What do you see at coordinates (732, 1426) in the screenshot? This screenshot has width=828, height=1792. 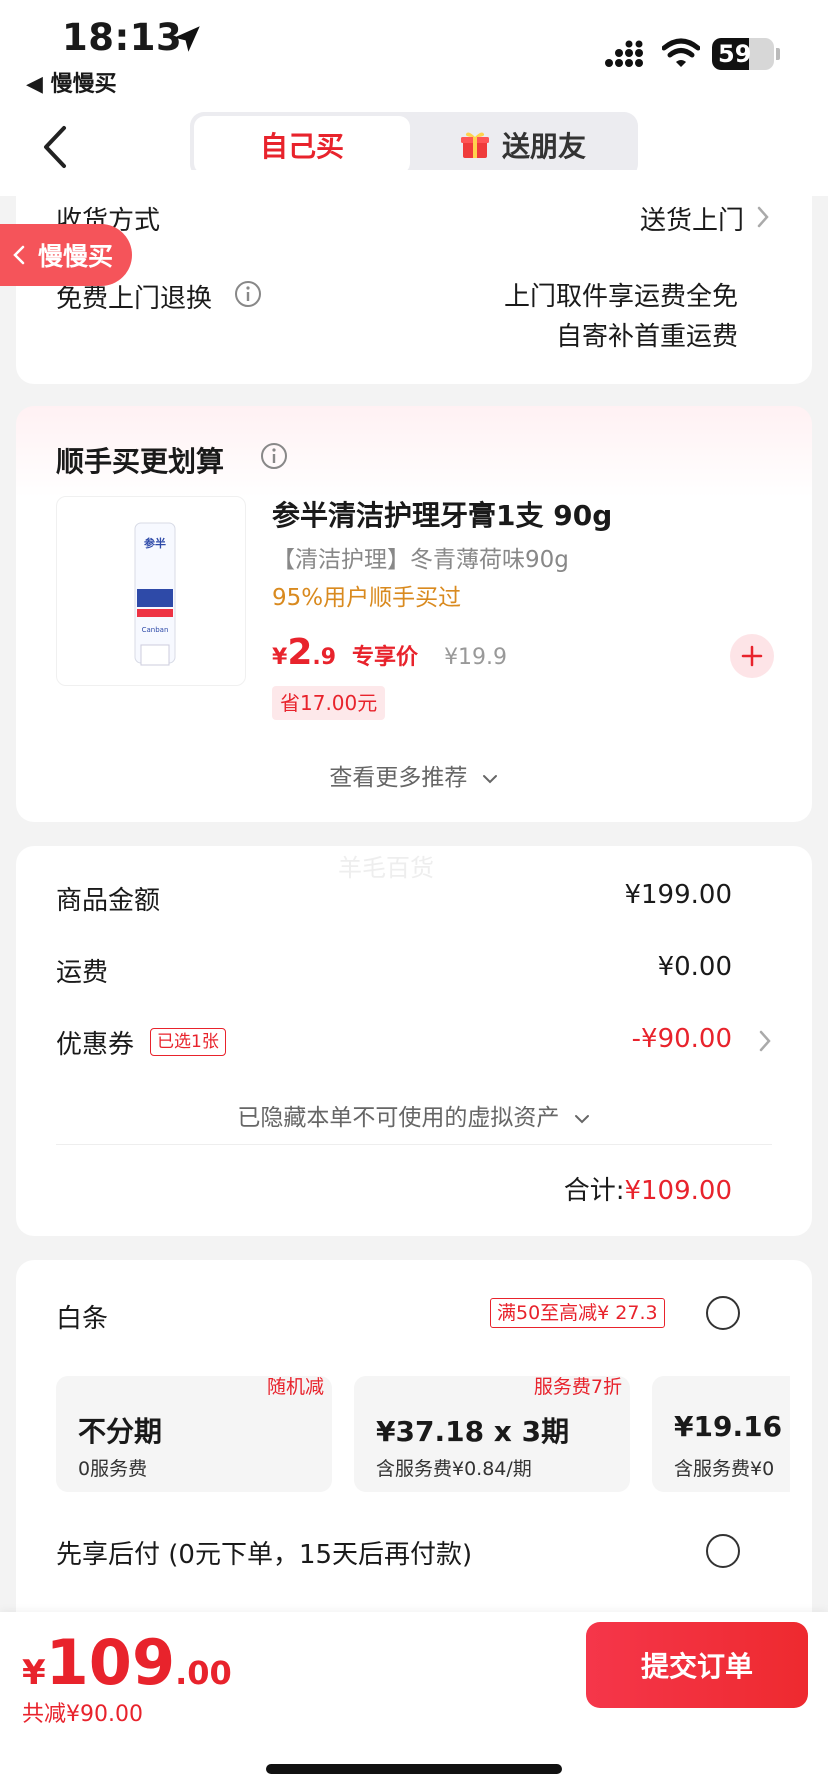 I see `plan-title: ¥19.16 x` at bounding box center [732, 1426].